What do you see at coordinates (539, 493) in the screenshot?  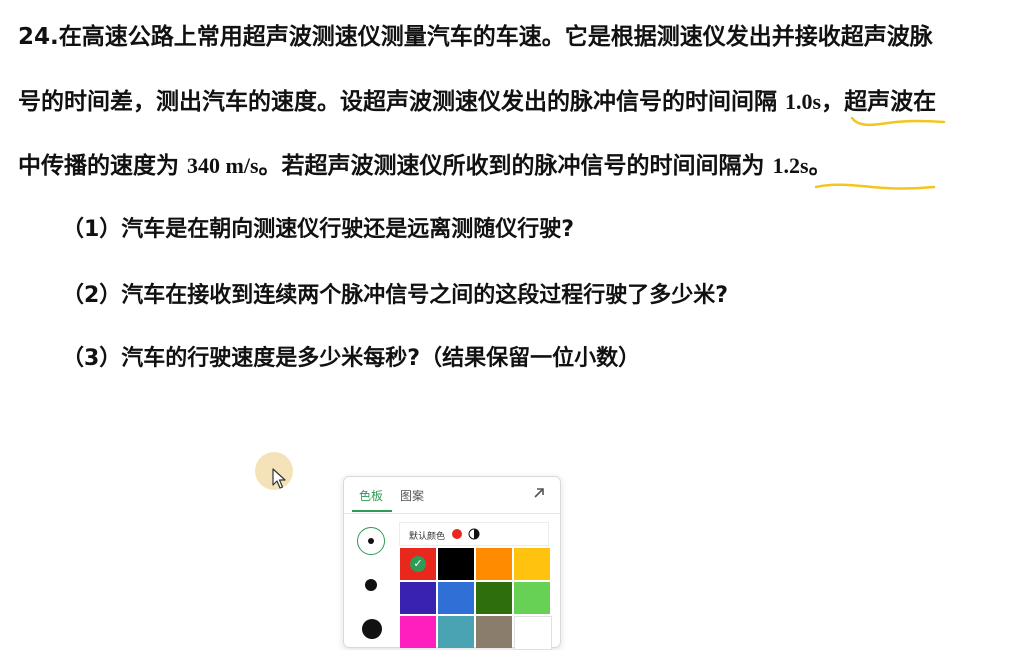 I see `arrow-up-right-icon` at bounding box center [539, 493].